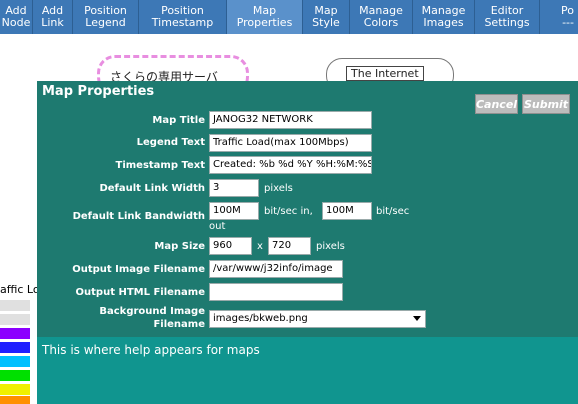 The height and width of the screenshot is (404, 578). What do you see at coordinates (52, 22) in the screenshot?
I see `add-link-label-2: Link` at bounding box center [52, 22].